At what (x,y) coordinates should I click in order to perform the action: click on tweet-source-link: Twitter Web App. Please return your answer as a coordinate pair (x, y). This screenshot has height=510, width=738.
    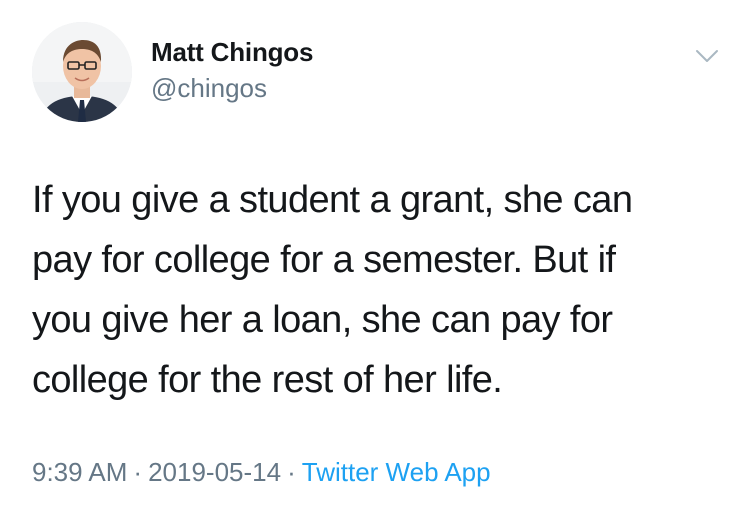
    Looking at the image, I should click on (396, 472).